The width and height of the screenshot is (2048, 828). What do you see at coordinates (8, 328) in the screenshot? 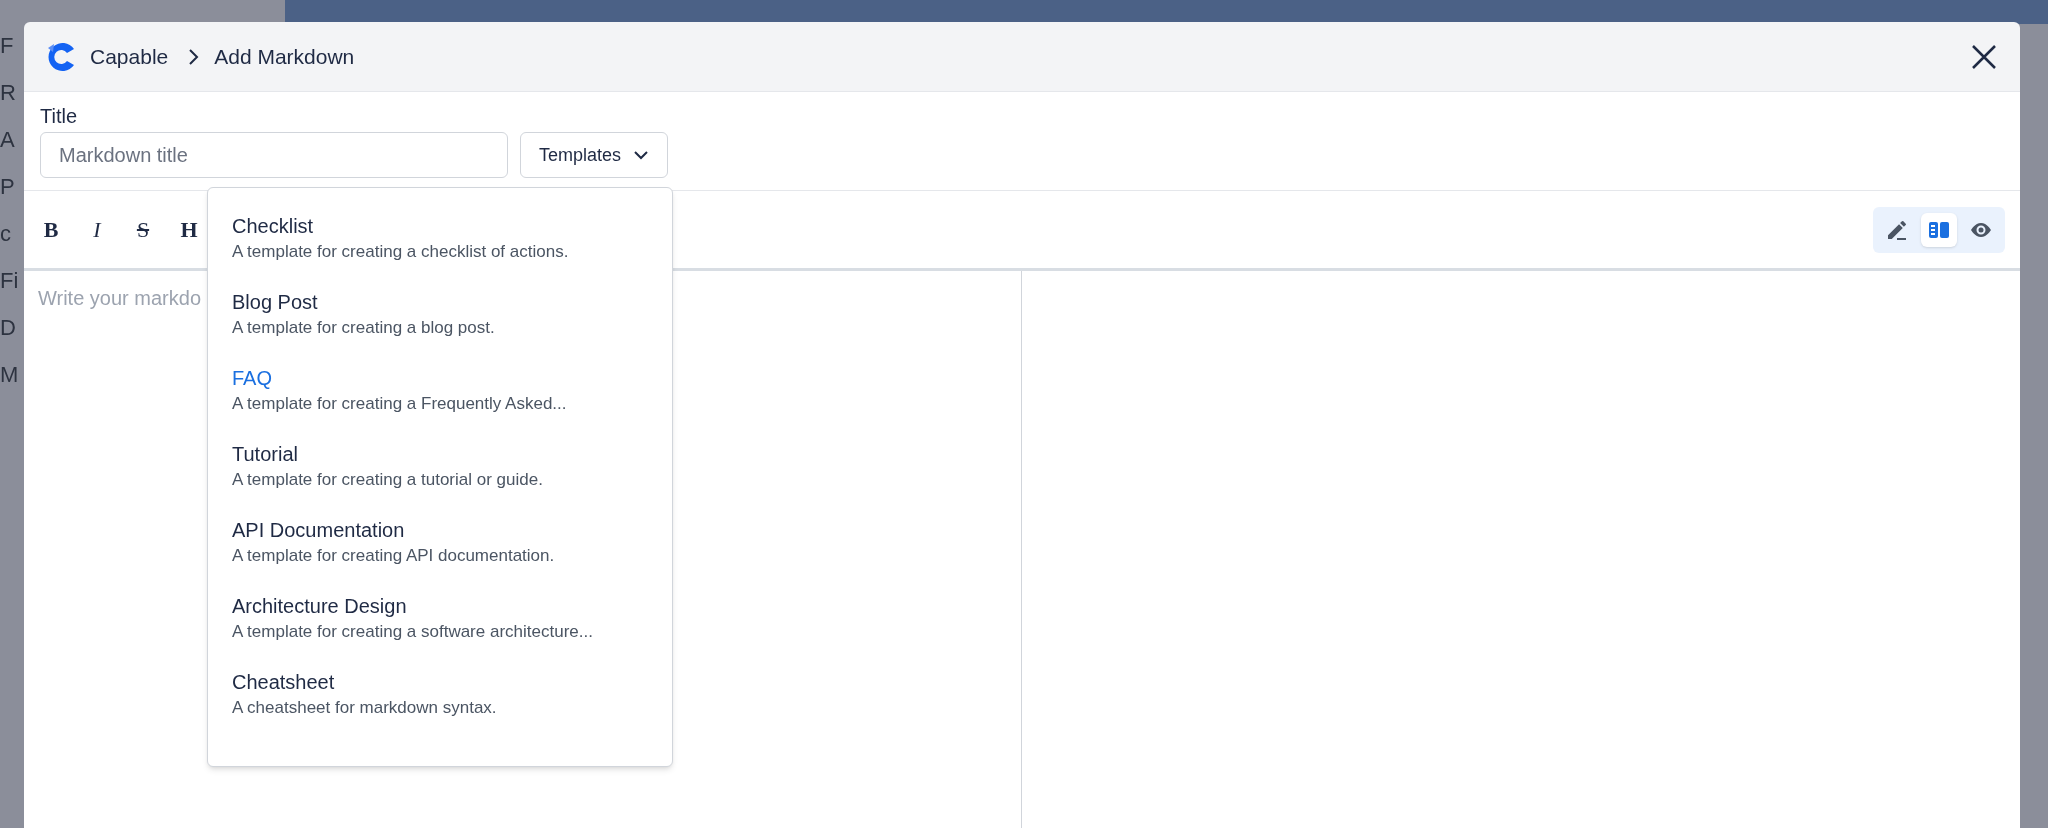
I see `background-label: D` at bounding box center [8, 328].